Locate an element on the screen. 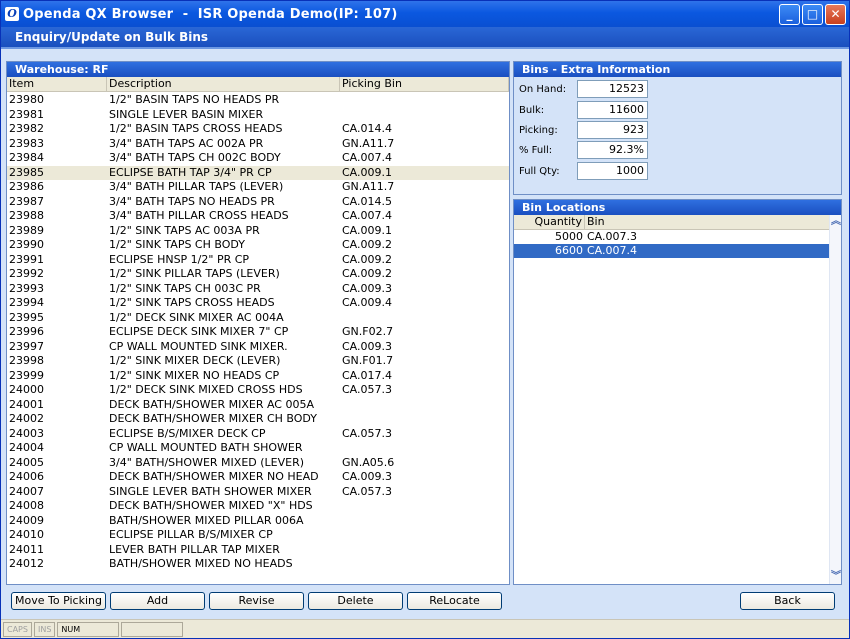  item-description-cell: 3/4" BATH PILLAR CROSS HEADS is located at coordinates (199, 215).